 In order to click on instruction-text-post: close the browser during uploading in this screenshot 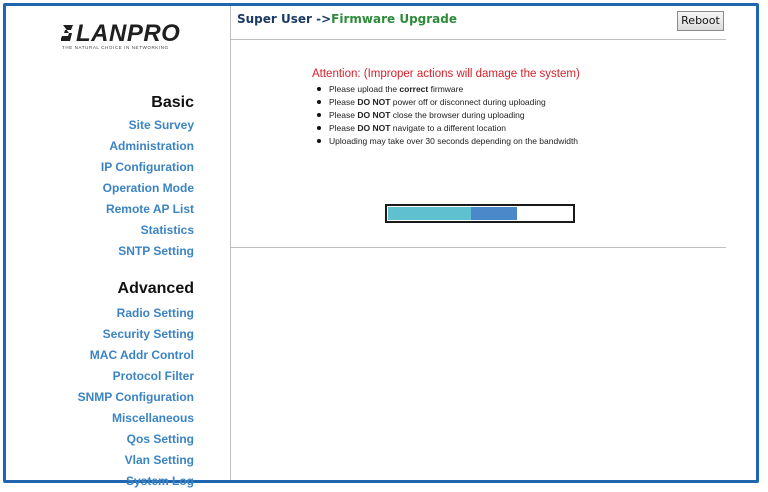, I will do `click(457, 115)`.